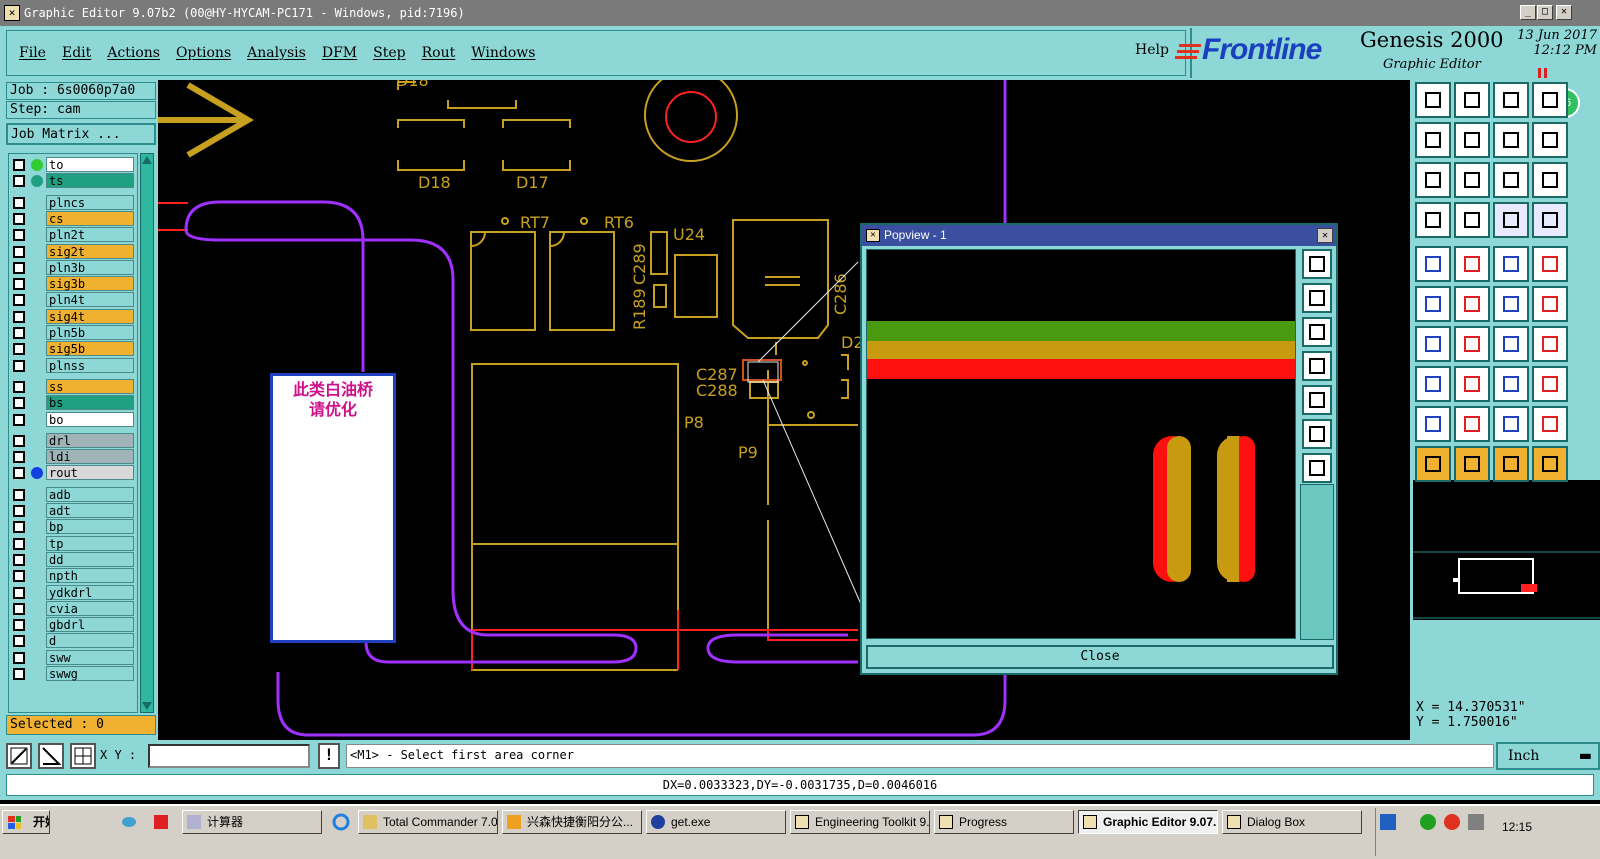  What do you see at coordinates (90, 267) in the screenshot?
I see `layer-name: pln3b` at bounding box center [90, 267].